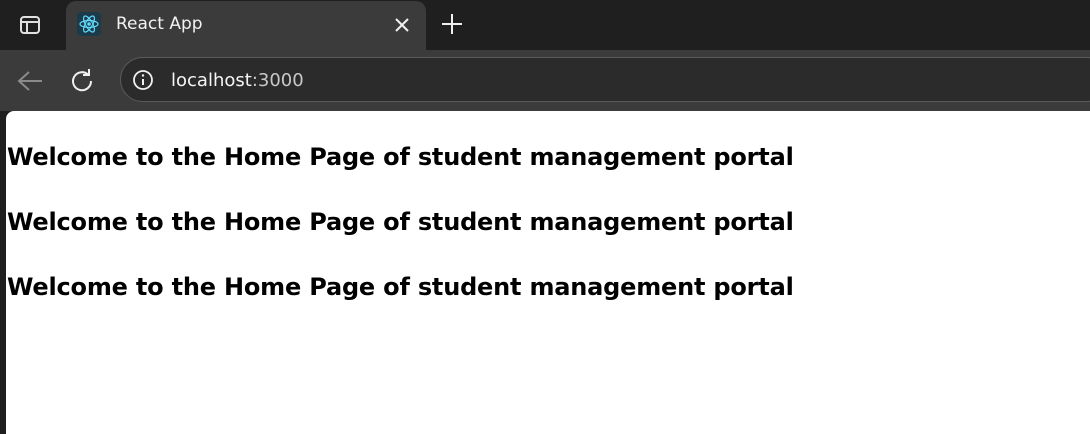 The height and width of the screenshot is (434, 1090). I want to click on url-host: localhost, so click(211, 80).